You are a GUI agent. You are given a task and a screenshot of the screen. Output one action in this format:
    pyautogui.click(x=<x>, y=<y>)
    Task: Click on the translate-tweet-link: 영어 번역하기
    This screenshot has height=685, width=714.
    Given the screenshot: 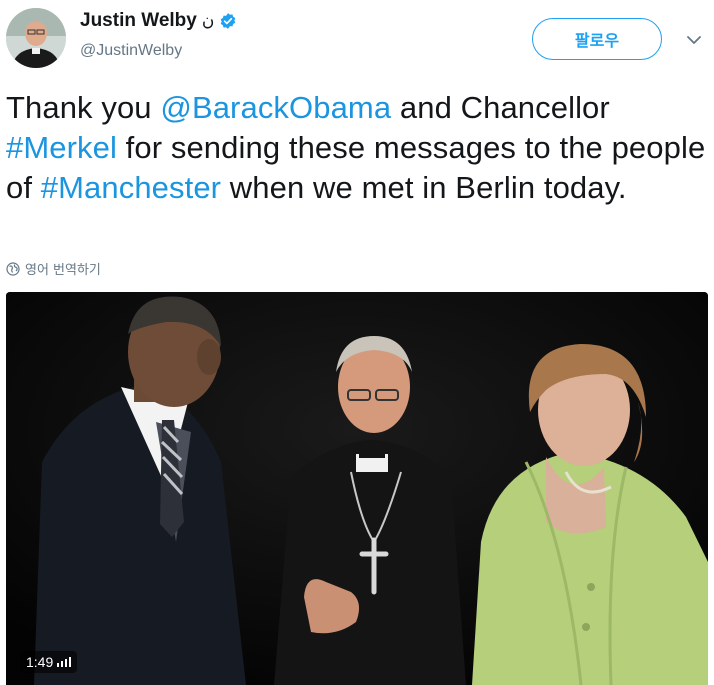 What is the action you would take?
    pyautogui.click(x=53, y=268)
    